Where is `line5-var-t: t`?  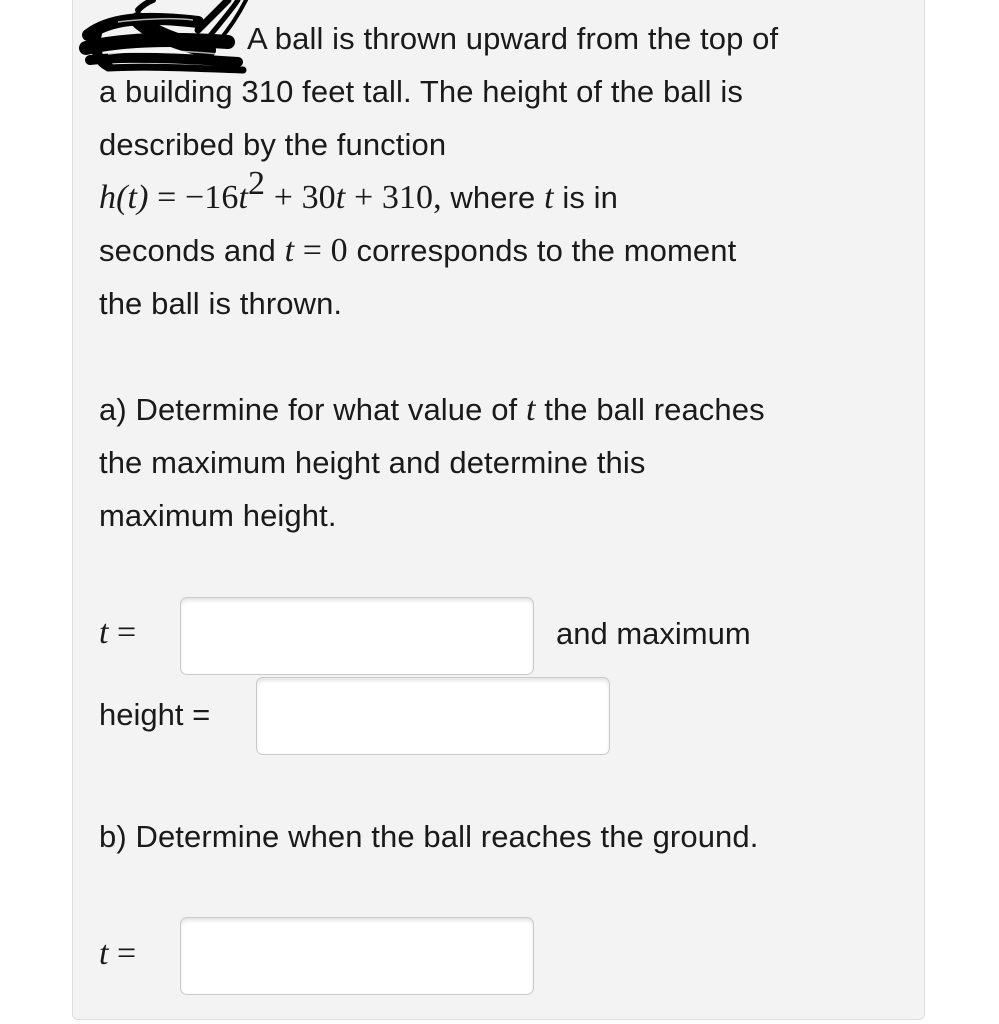 line5-var-t: t is located at coordinates (289, 250).